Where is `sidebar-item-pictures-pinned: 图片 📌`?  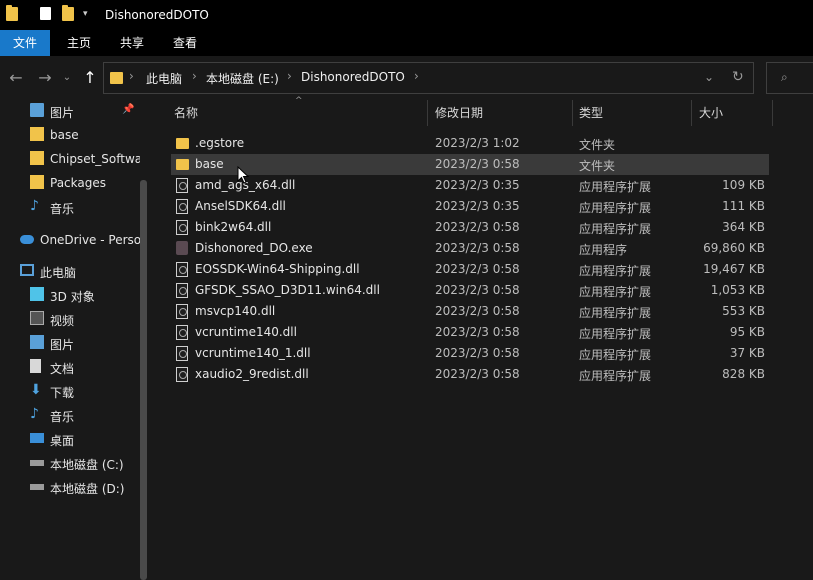 sidebar-item-pictures-pinned: 图片 📌 is located at coordinates (70, 111).